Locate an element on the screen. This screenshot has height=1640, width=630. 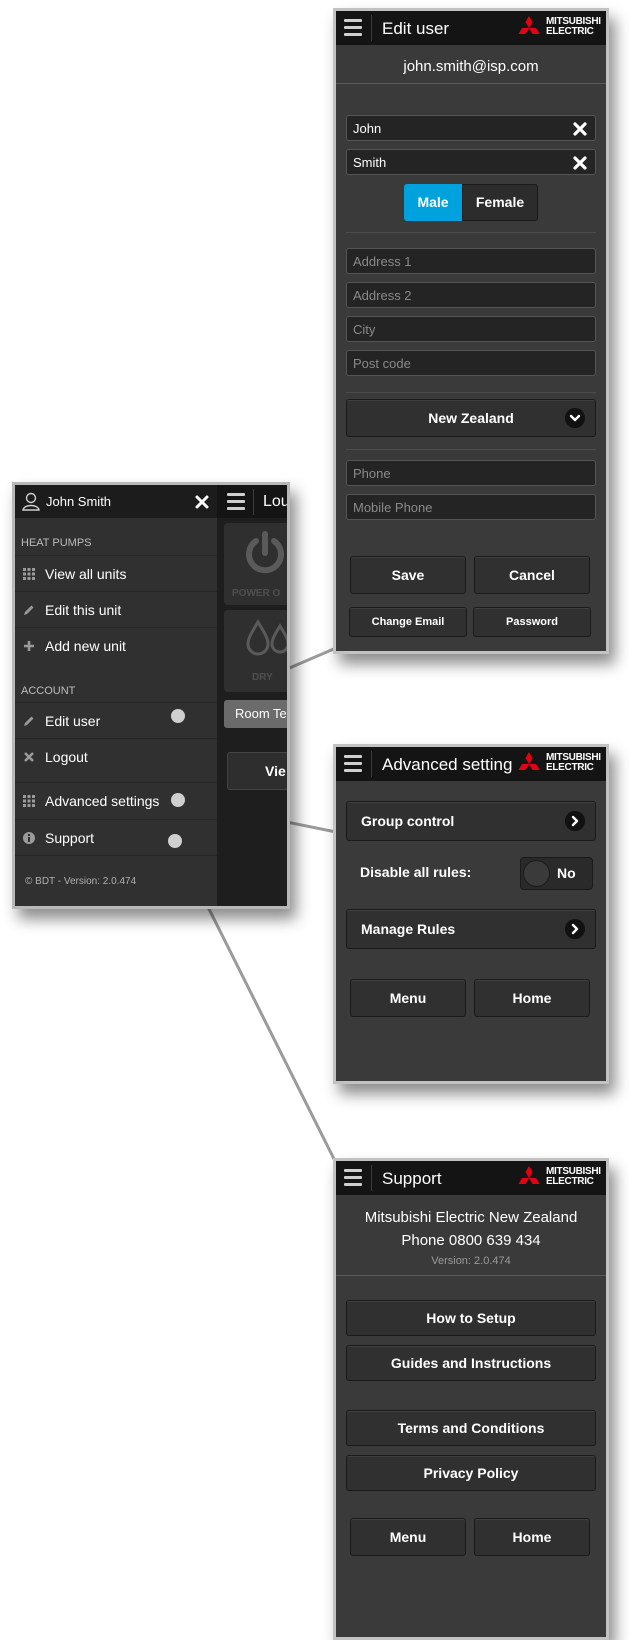
disable-rules-label: Disable all rules: is located at coordinates (416, 872).